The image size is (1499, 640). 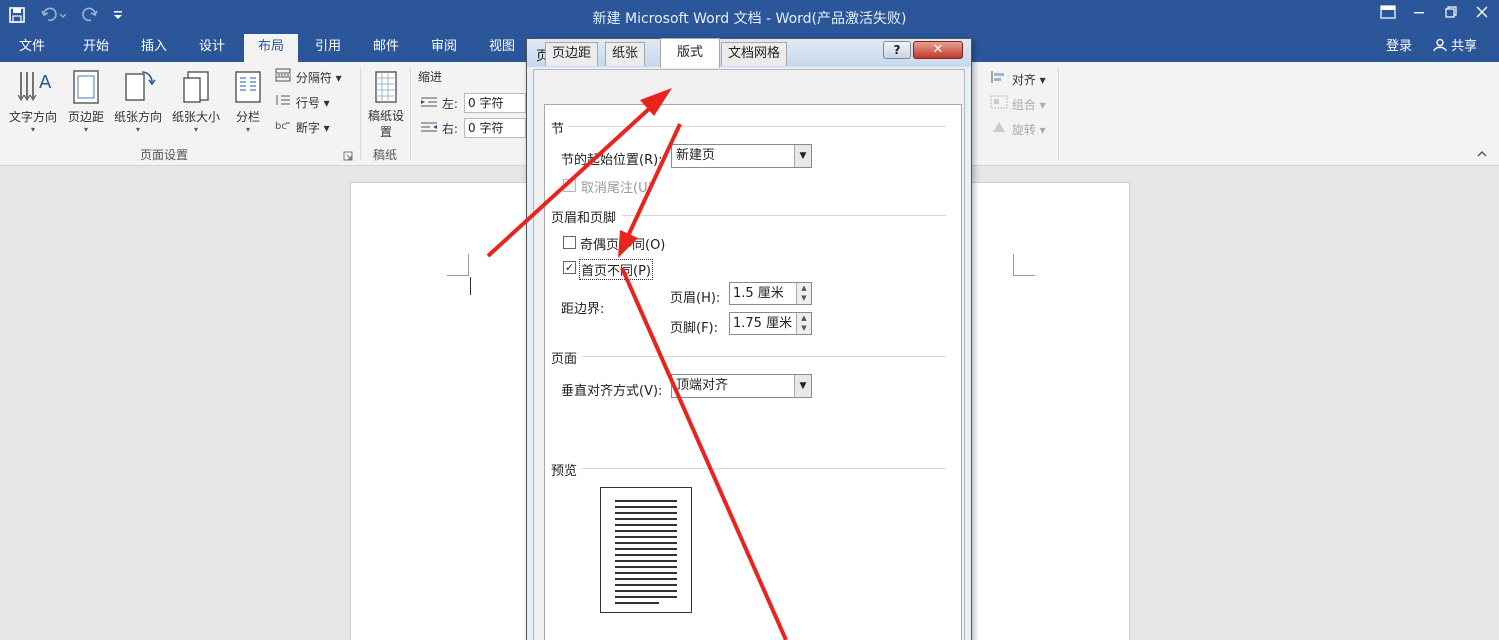 What do you see at coordinates (164, 155) in the screenshot?
I see `page-setup-group-label: 页面设置` at bounding box center [164, 155].